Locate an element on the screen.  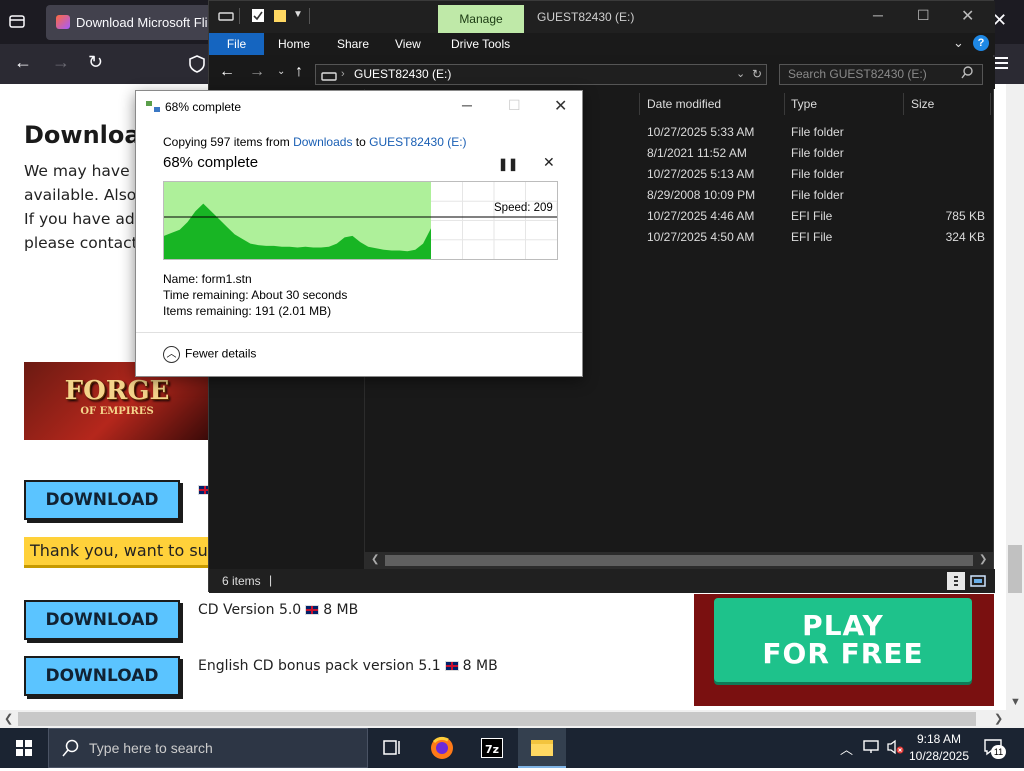
table-row: 10/27/2025 4:46 AM EFI File 785 KB is located at coordinates (816, 215).